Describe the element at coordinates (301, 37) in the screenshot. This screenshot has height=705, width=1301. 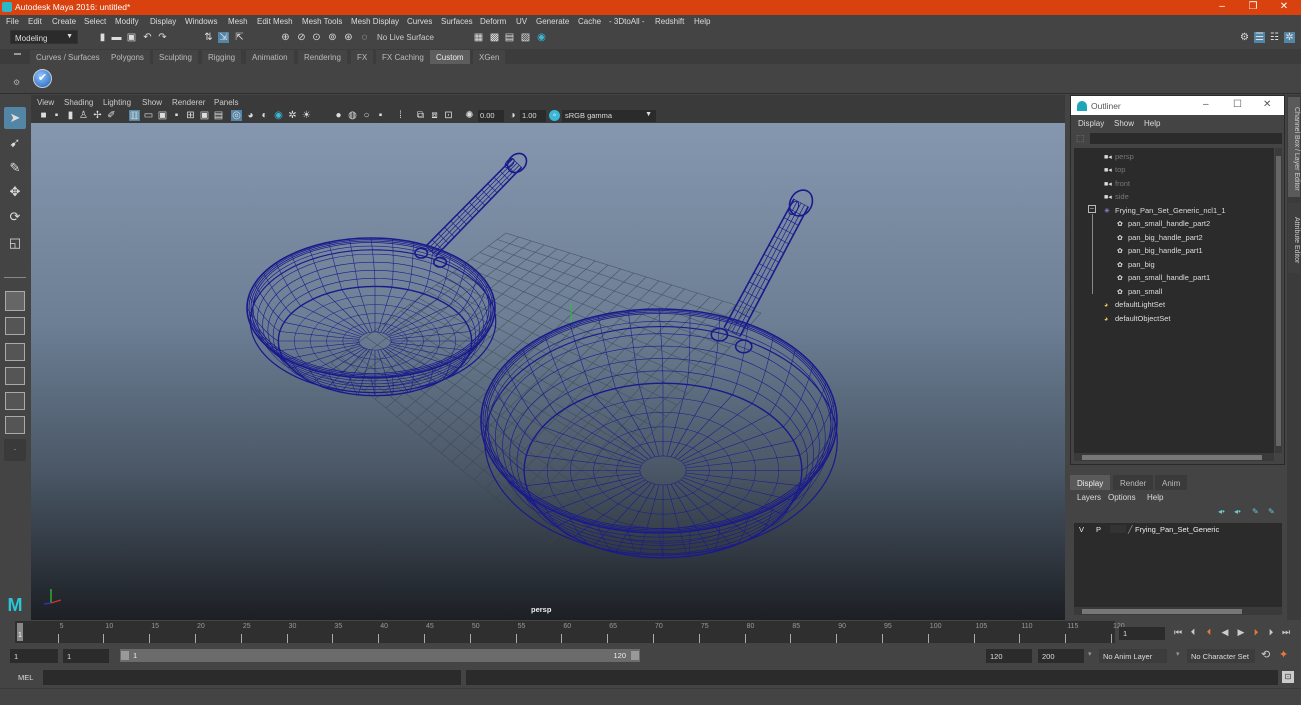
I see `snap-curve-icon: ⊘` at that location.